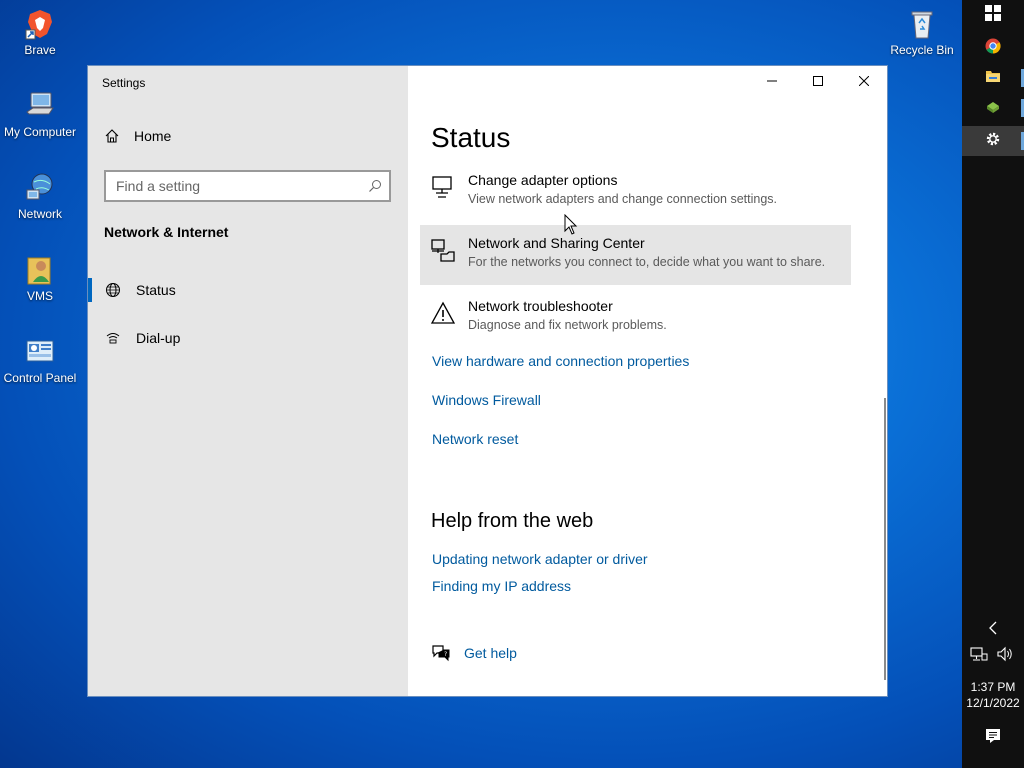  What do you see at coordinates (571, 227) in the screenshot?
I see `mouse-cursor-icon` at bounding box center [571, 227].